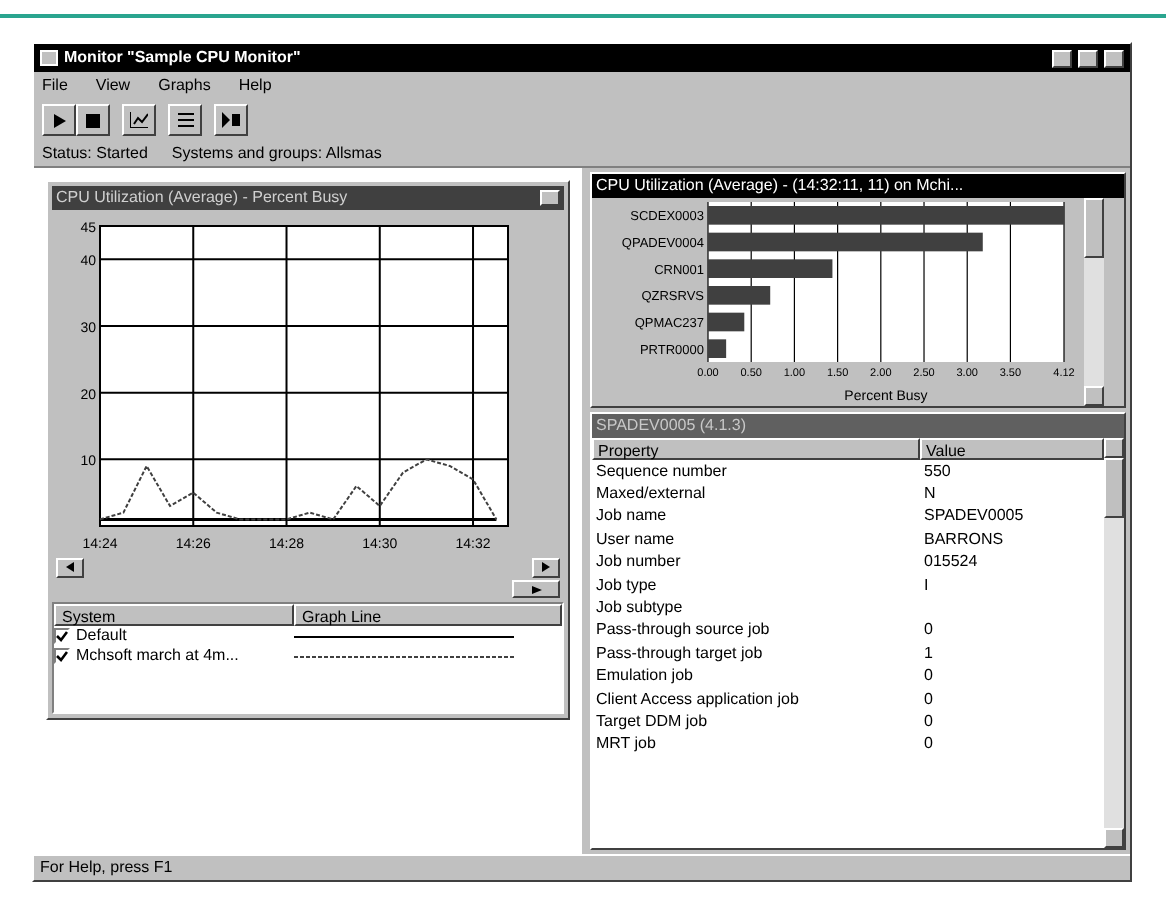  I want to click on stop-button, so click(93, 120).